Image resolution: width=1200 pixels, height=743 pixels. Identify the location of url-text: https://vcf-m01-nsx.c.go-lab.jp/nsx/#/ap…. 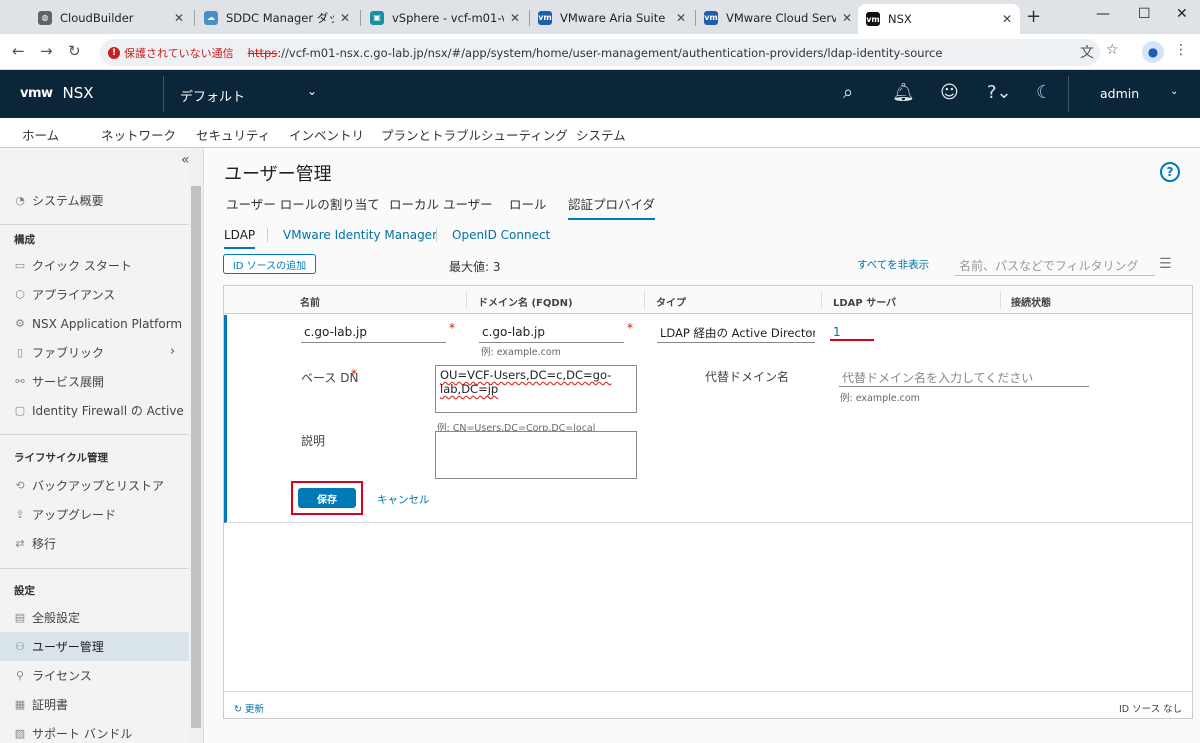
(595, 52).